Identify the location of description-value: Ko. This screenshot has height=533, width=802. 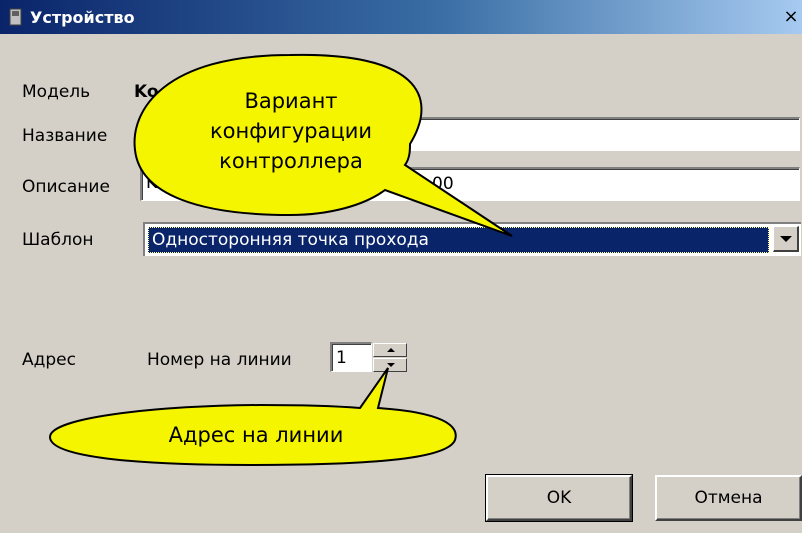
(156, 183).